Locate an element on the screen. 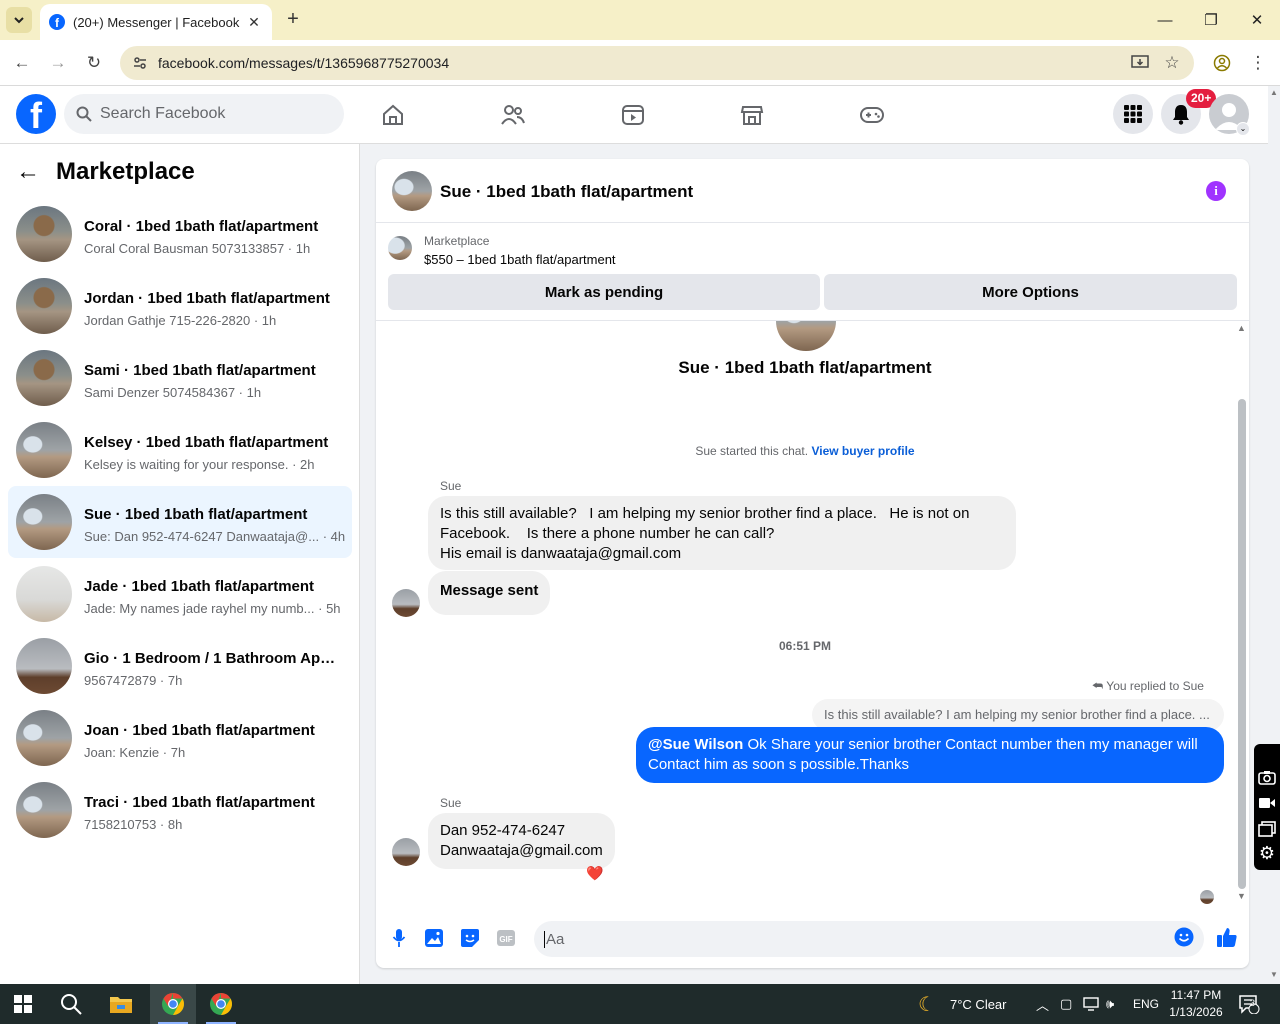 The image size is (1280, 1024). network-icon is located at coordinates (1091, 1004).